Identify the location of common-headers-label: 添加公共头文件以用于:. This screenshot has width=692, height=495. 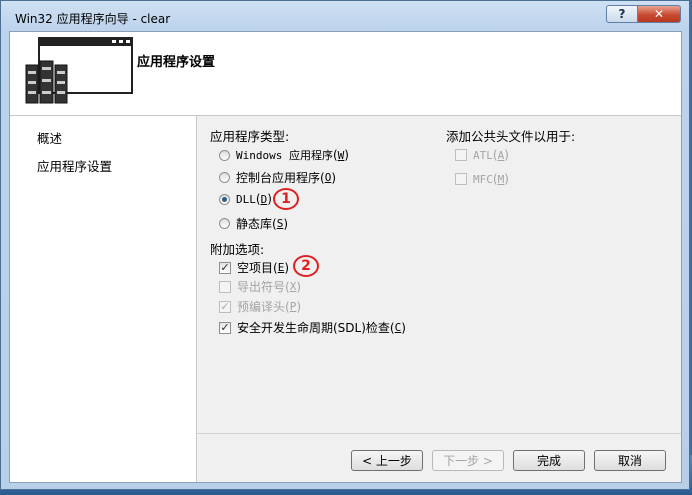
(511, 136).